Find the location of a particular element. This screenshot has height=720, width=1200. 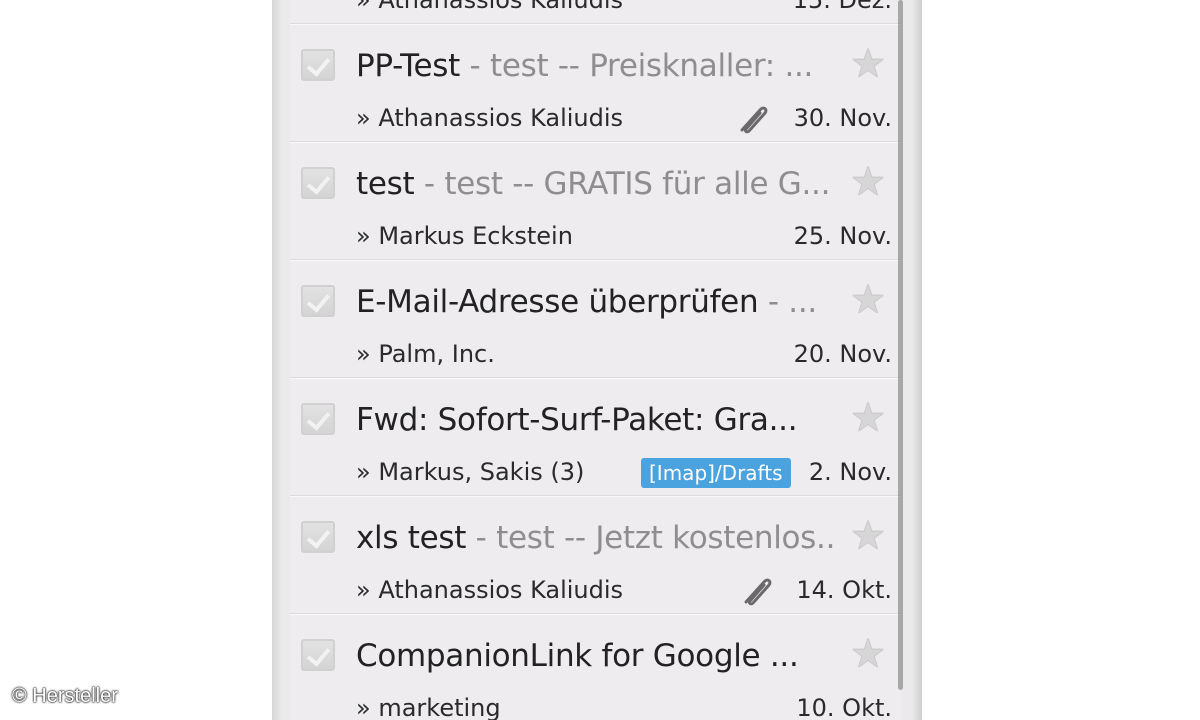

email-sender: » Markus, Sakis (3) is located at coordinates (470, 472).